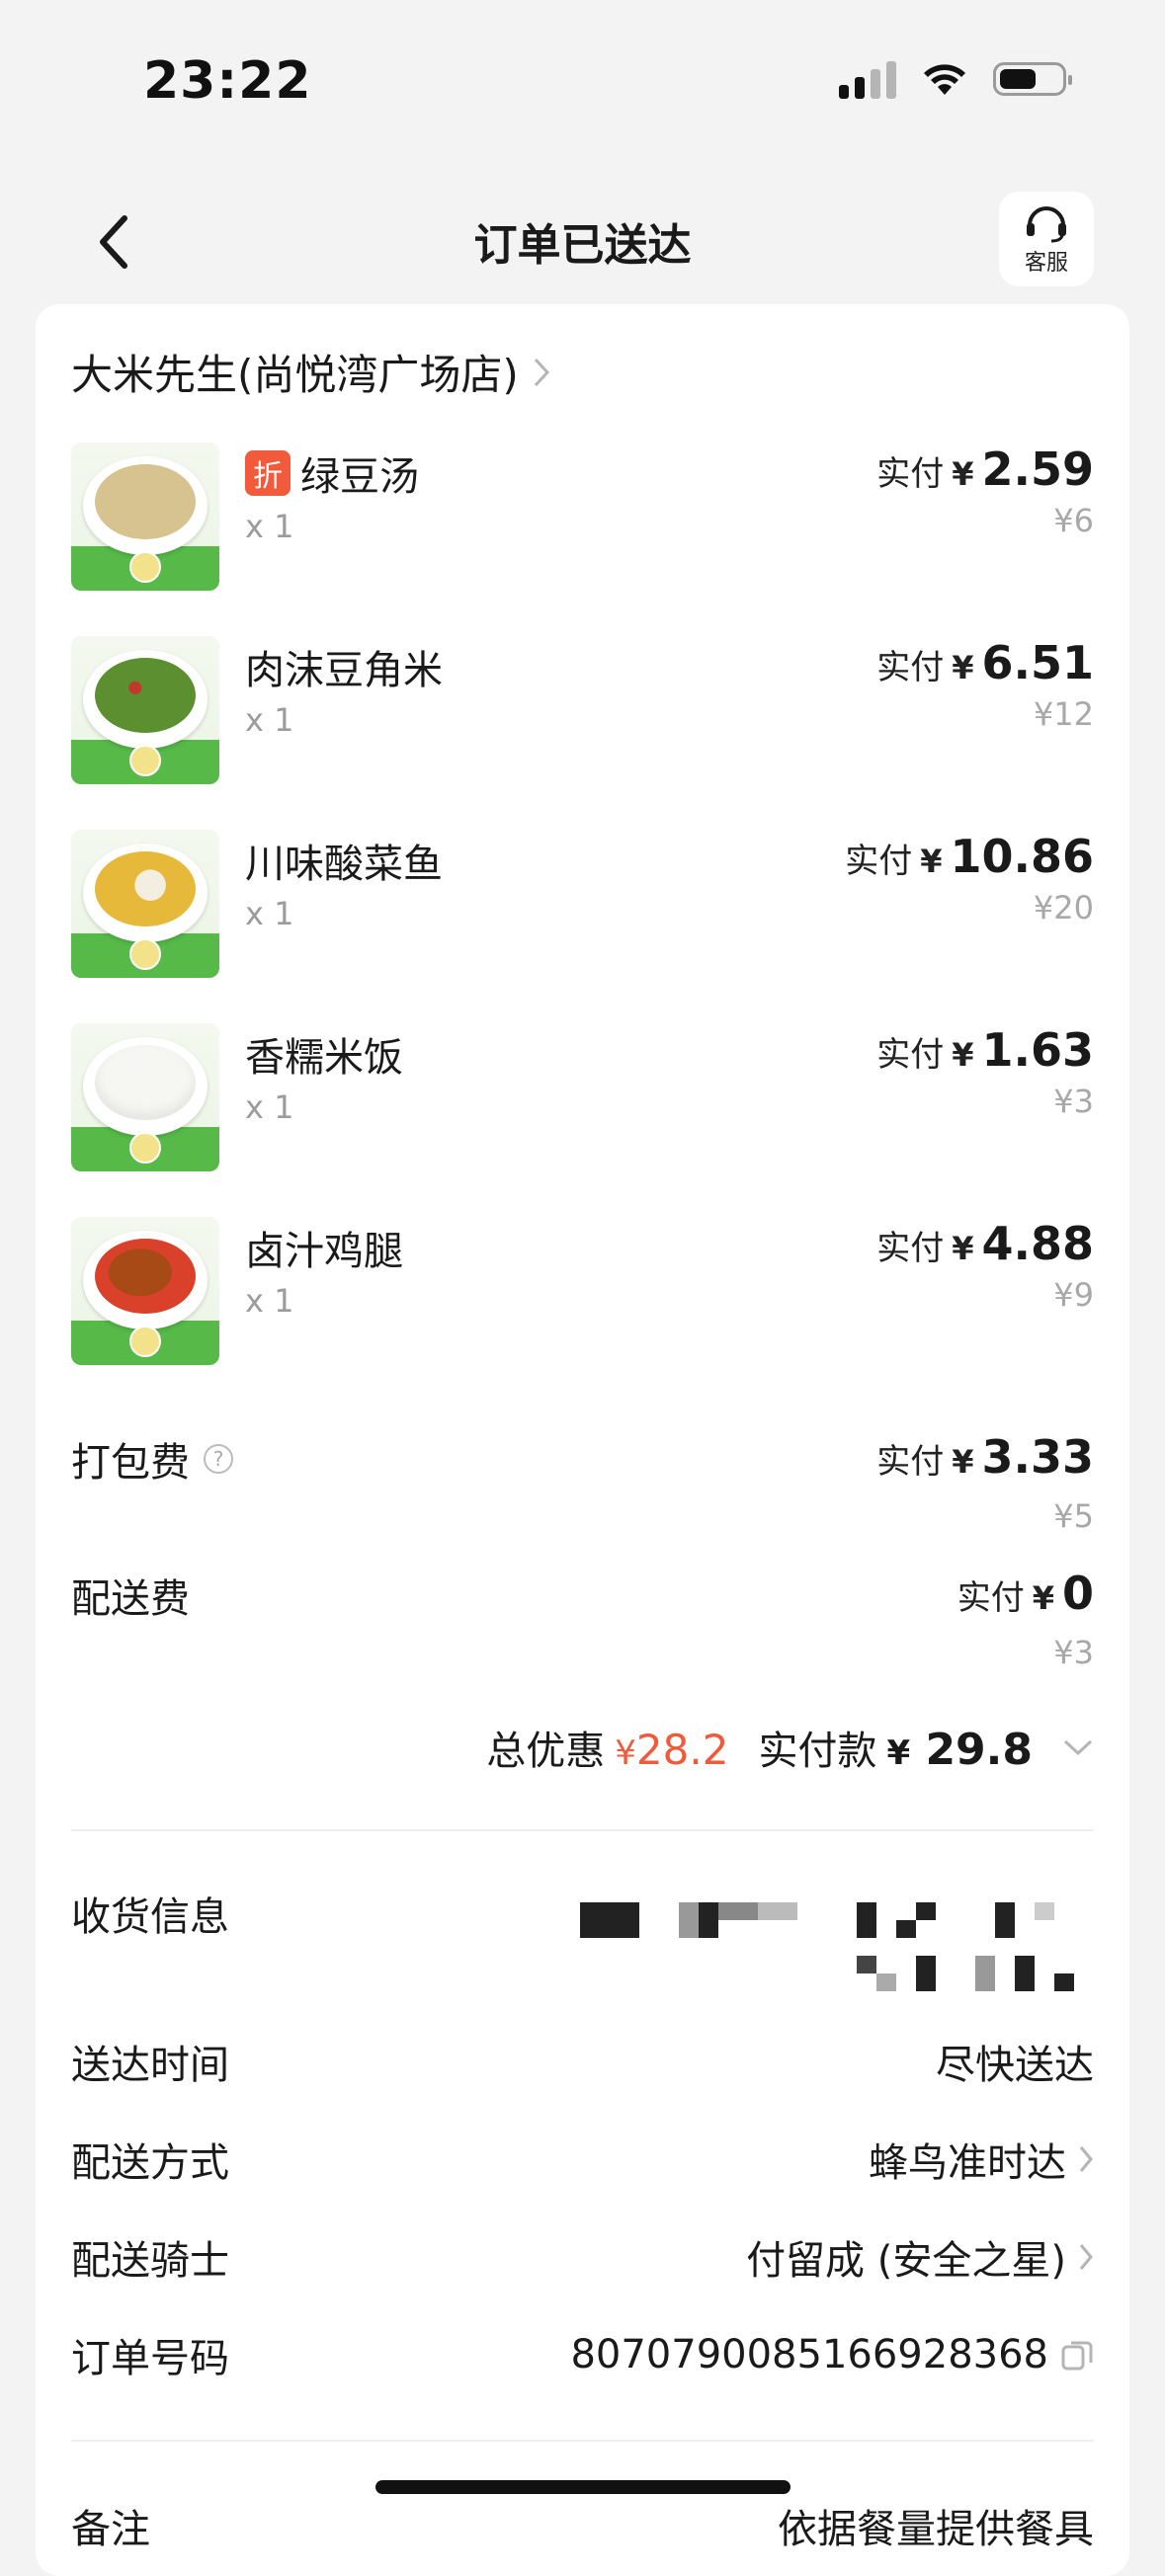 Image resolution: width=1165 pixels, height=2576 pixels. Describe the element at coordinates (1073, 1295) in the screenshot. I see `original-price: ¥9` at that location.